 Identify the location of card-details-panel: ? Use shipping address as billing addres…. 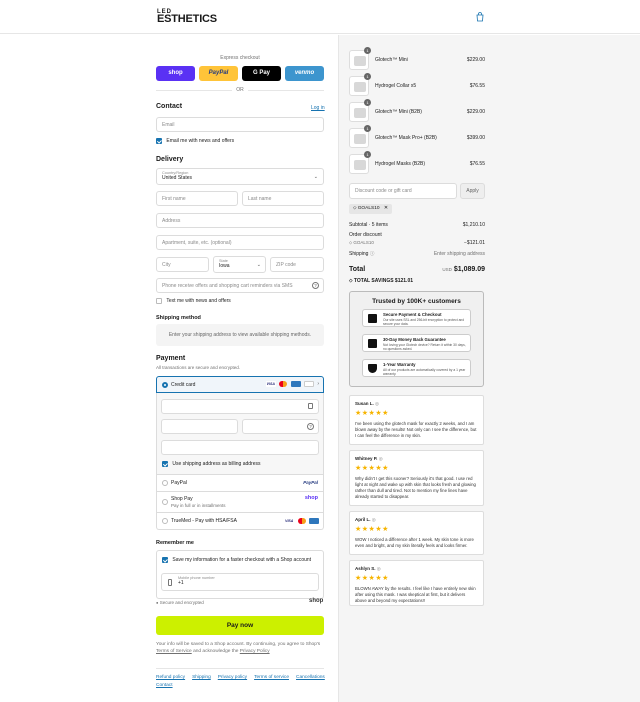
(240, 434).